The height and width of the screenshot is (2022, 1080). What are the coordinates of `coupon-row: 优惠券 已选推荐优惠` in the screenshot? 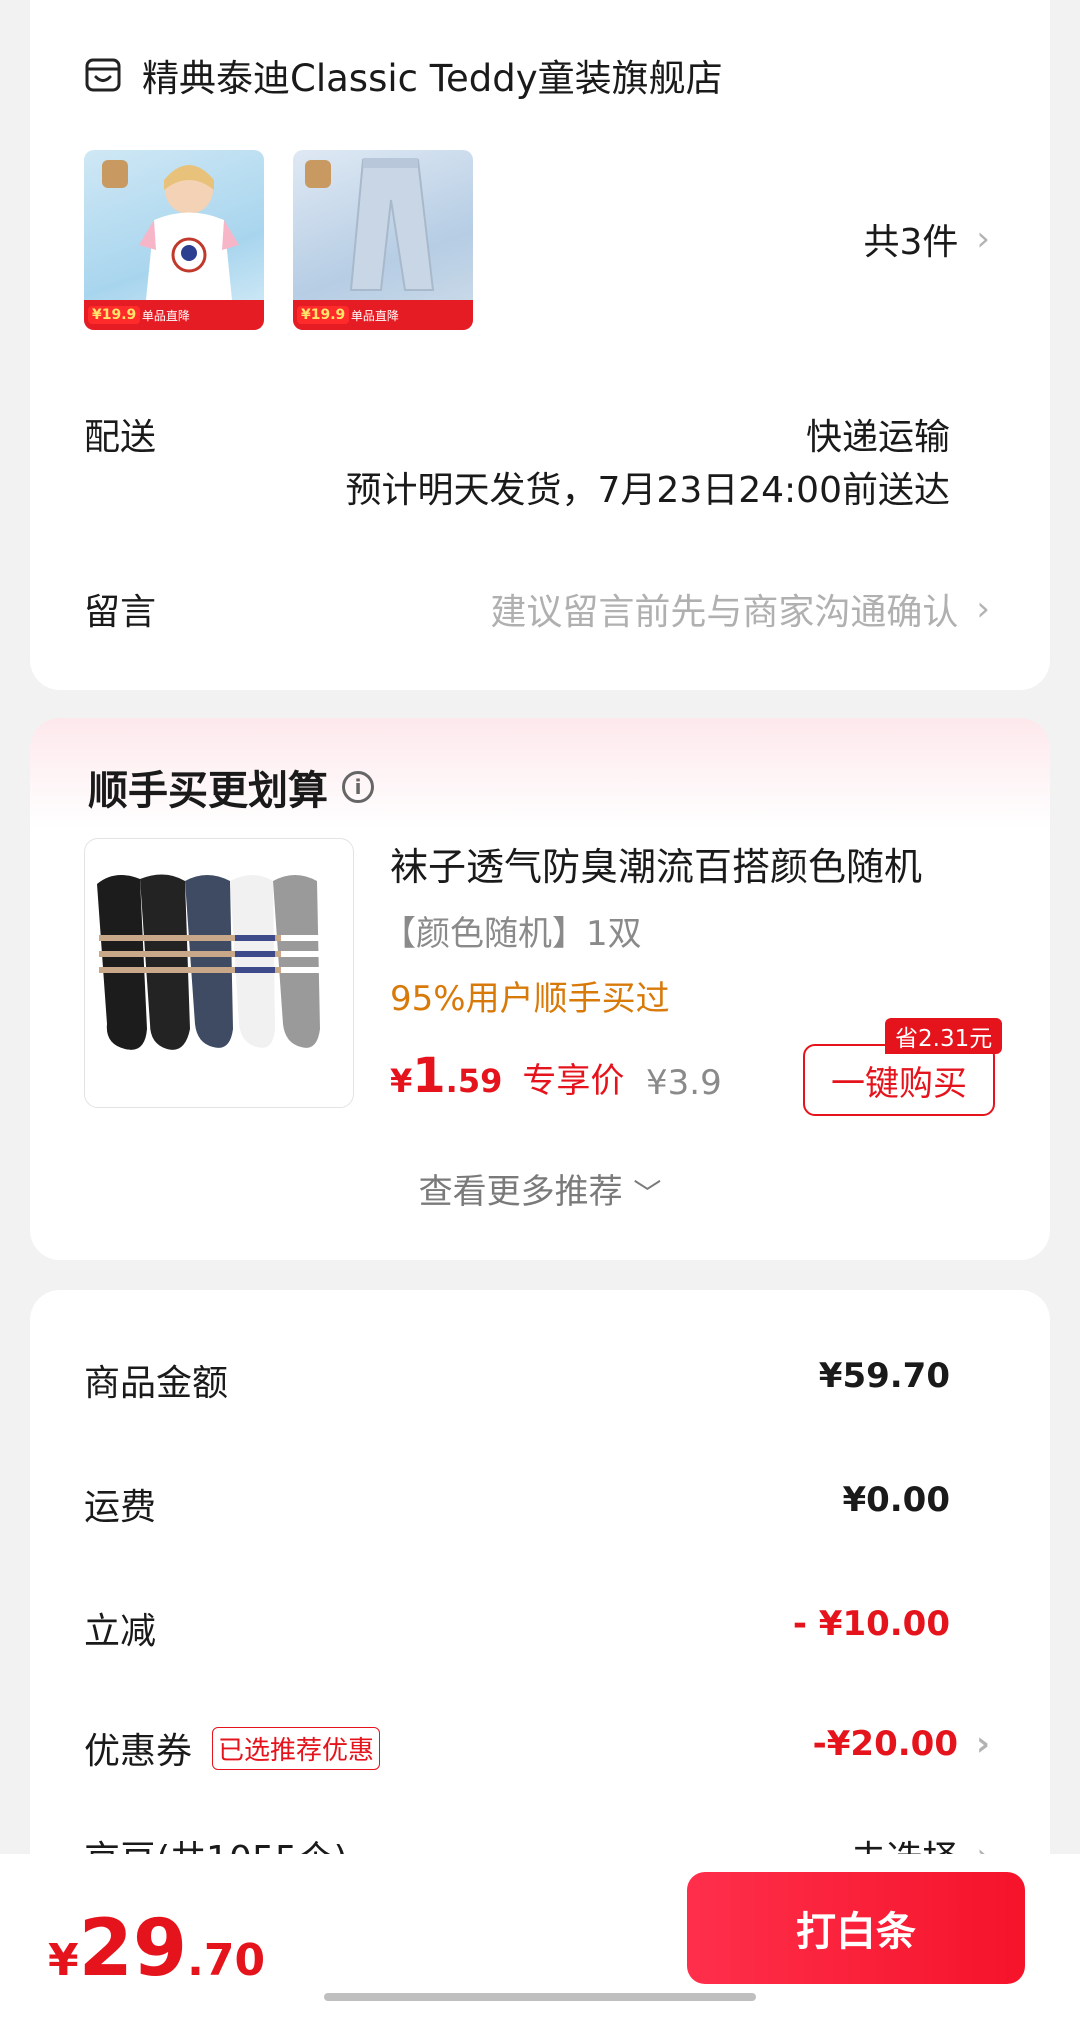 It's located at (232, 1748).